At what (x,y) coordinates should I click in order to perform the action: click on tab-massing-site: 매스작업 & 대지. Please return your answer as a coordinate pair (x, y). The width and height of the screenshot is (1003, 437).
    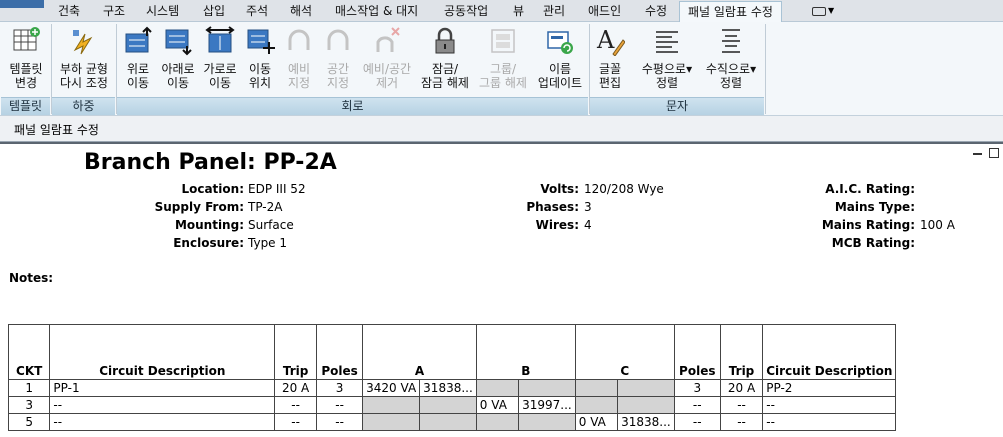
    Looking at the image, I should click on (376, 11).